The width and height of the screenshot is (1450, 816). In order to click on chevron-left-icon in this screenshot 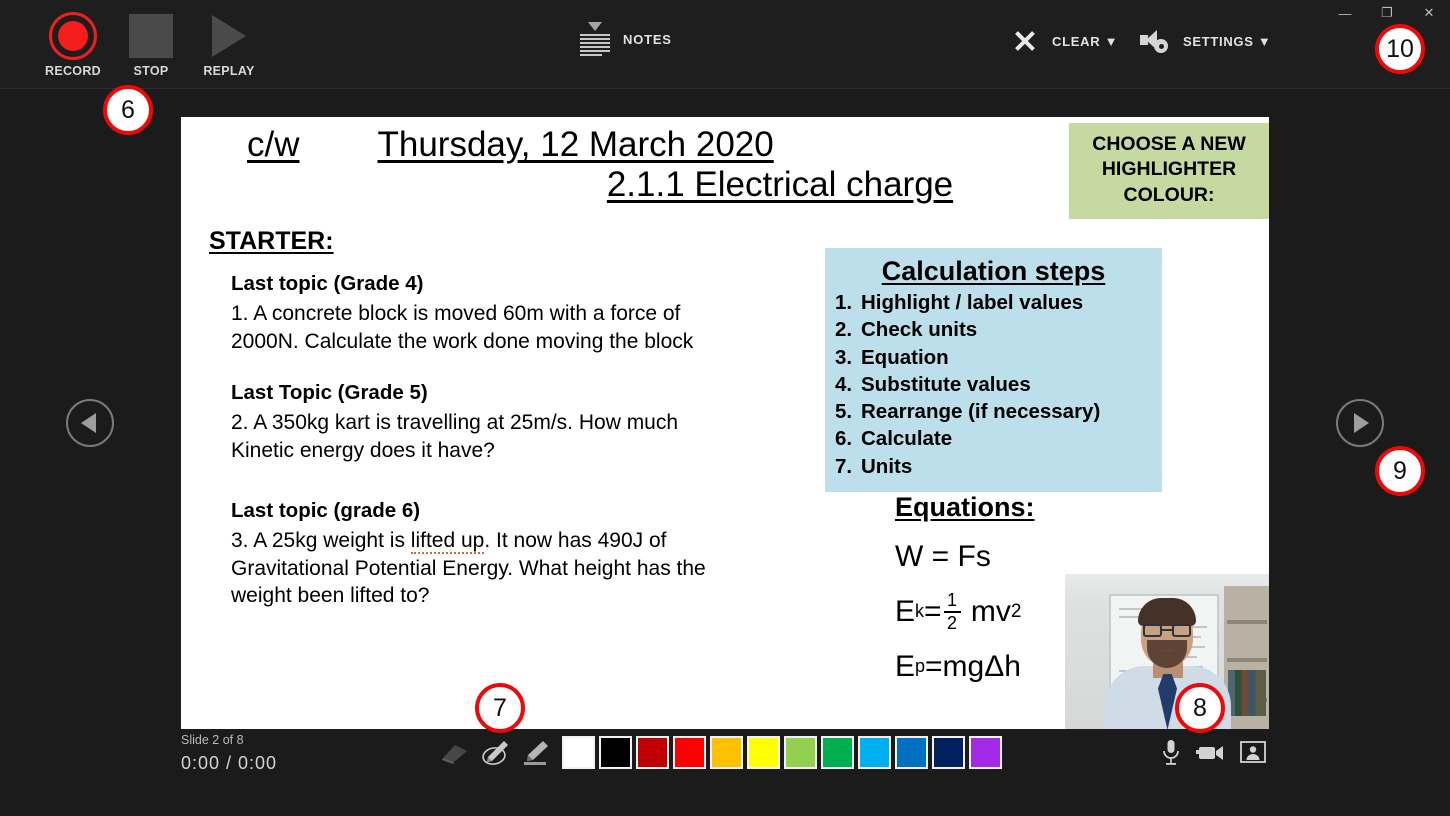, I will do `click(88, 423)`.